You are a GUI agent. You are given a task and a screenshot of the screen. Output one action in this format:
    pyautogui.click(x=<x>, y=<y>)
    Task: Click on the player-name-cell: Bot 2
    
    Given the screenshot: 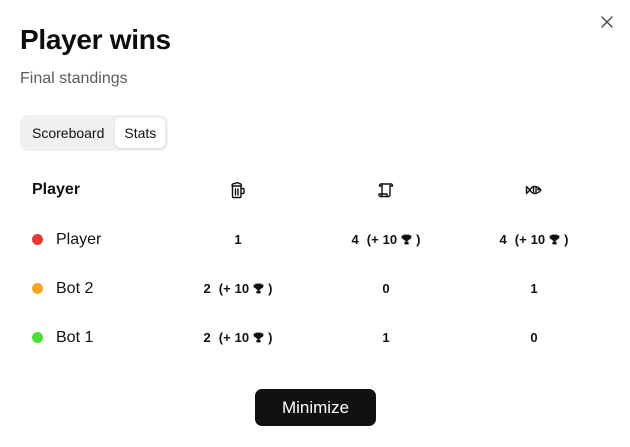 What is the action you would take?
    pyautogui.click(x=92, y=289)
    